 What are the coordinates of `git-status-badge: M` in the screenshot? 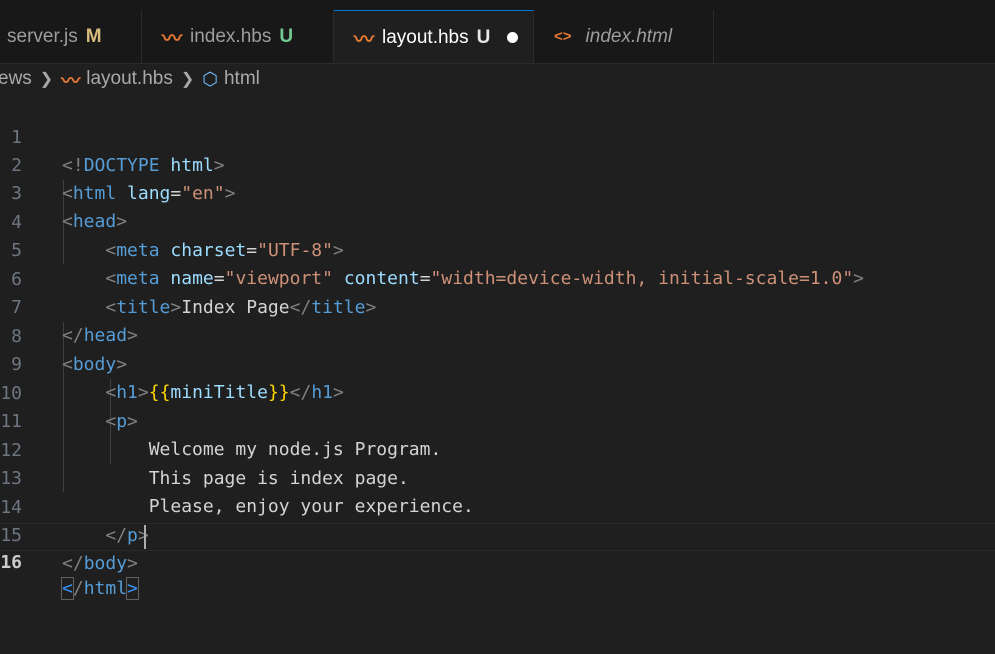 It's located at (93, 36).